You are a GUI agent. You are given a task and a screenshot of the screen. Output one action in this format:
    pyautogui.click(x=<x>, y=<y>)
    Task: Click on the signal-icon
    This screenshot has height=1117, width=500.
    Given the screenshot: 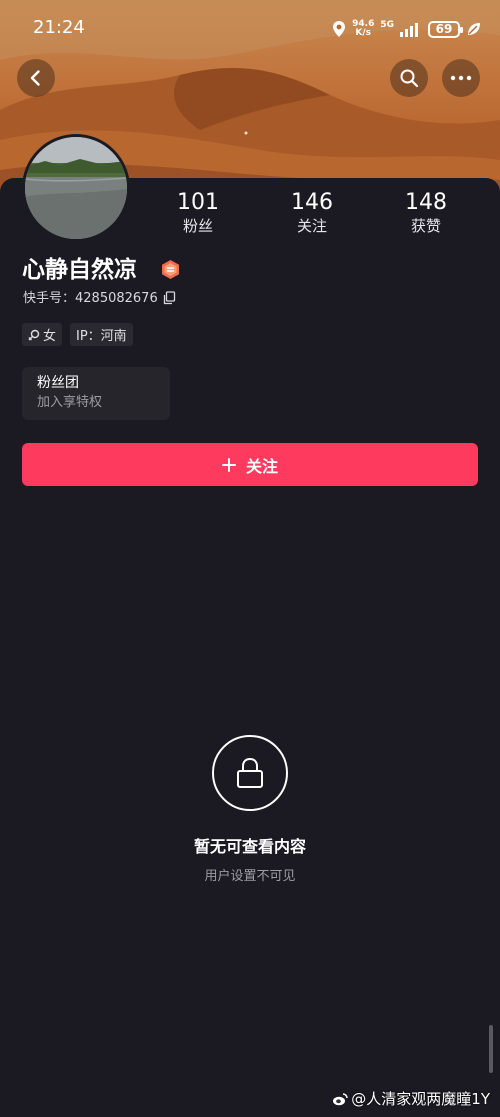 What is the action you would take?
    pyautogui.click(x=409, y=30)
    